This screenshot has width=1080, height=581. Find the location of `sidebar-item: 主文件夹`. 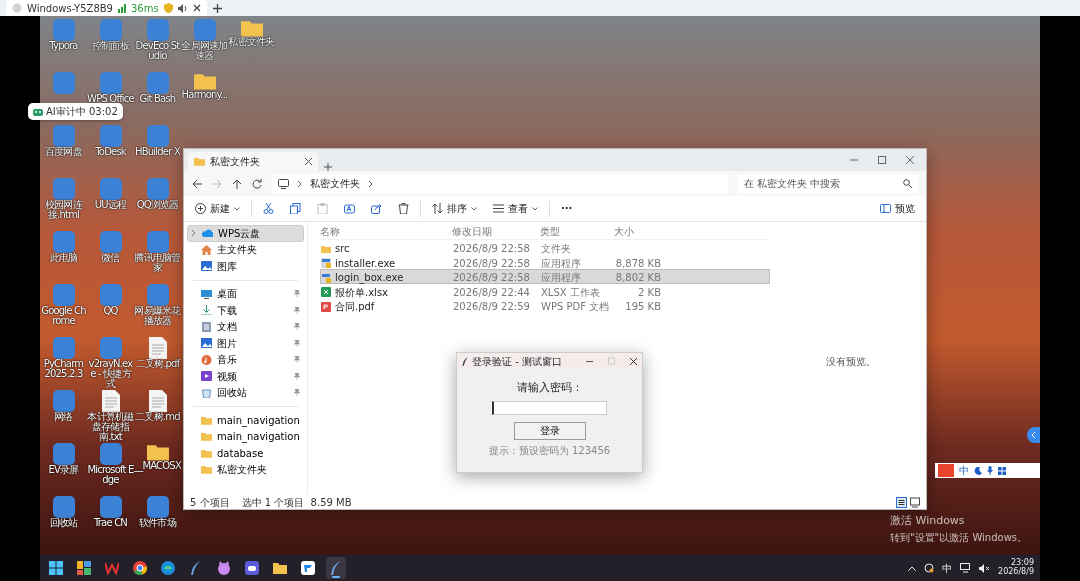

sidebar-item: 主文件夹 is located at coordinates (245, 249).